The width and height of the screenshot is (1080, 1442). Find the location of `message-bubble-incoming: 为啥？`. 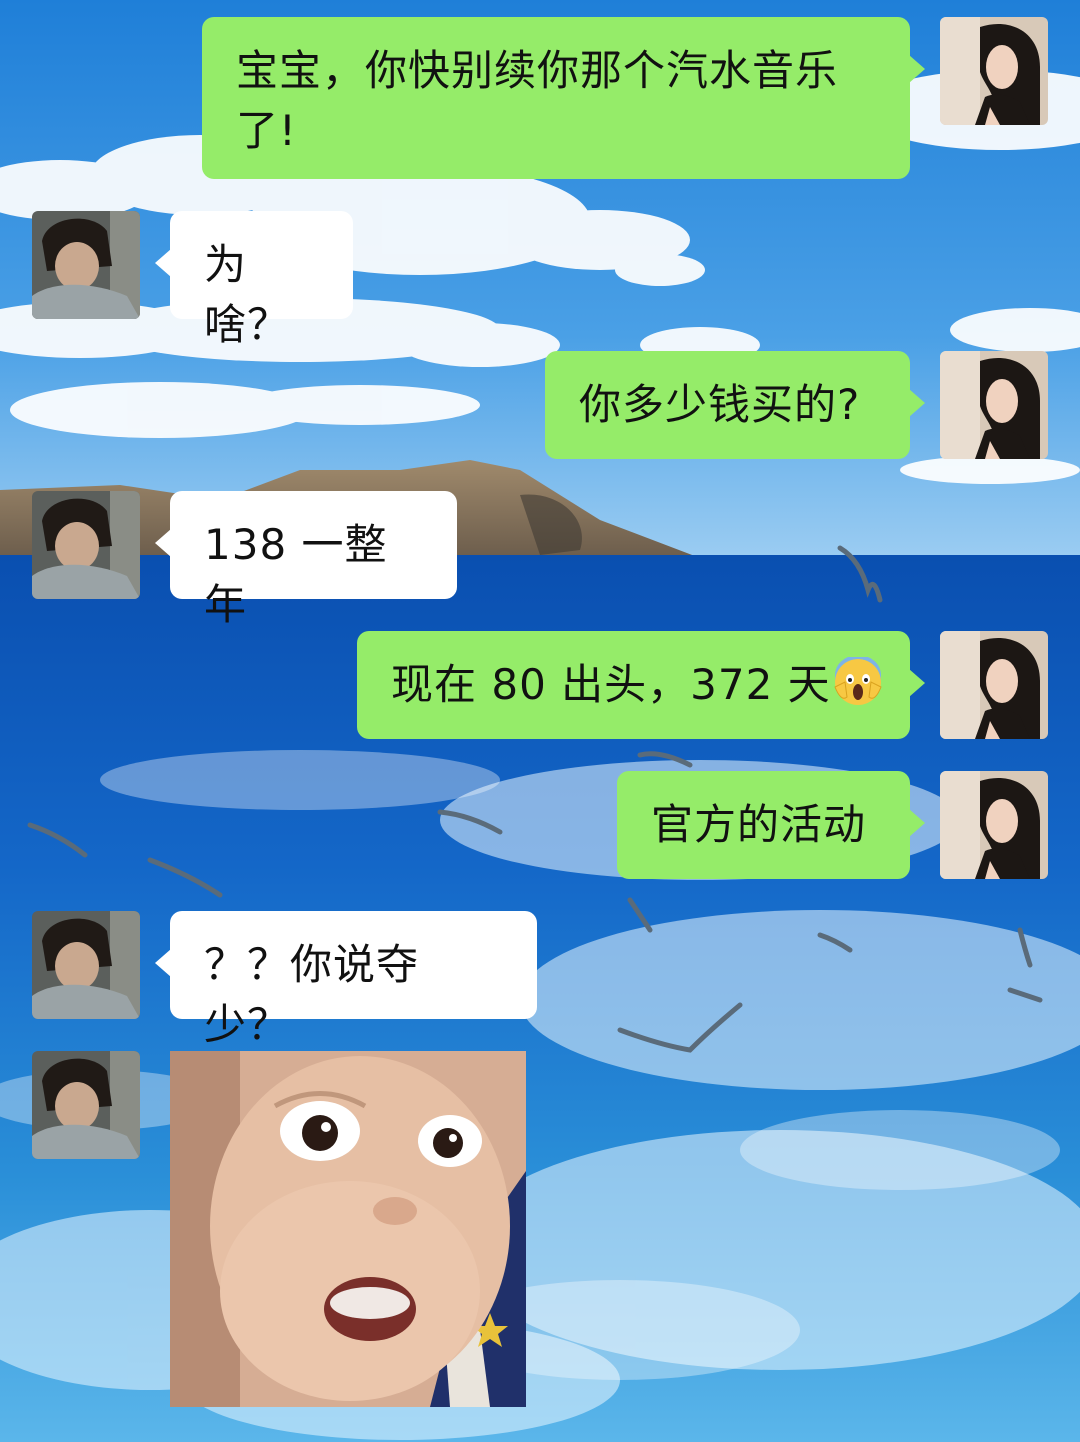

message-bubble-incoming: 为啥？ is located at coordinates (254, 280).